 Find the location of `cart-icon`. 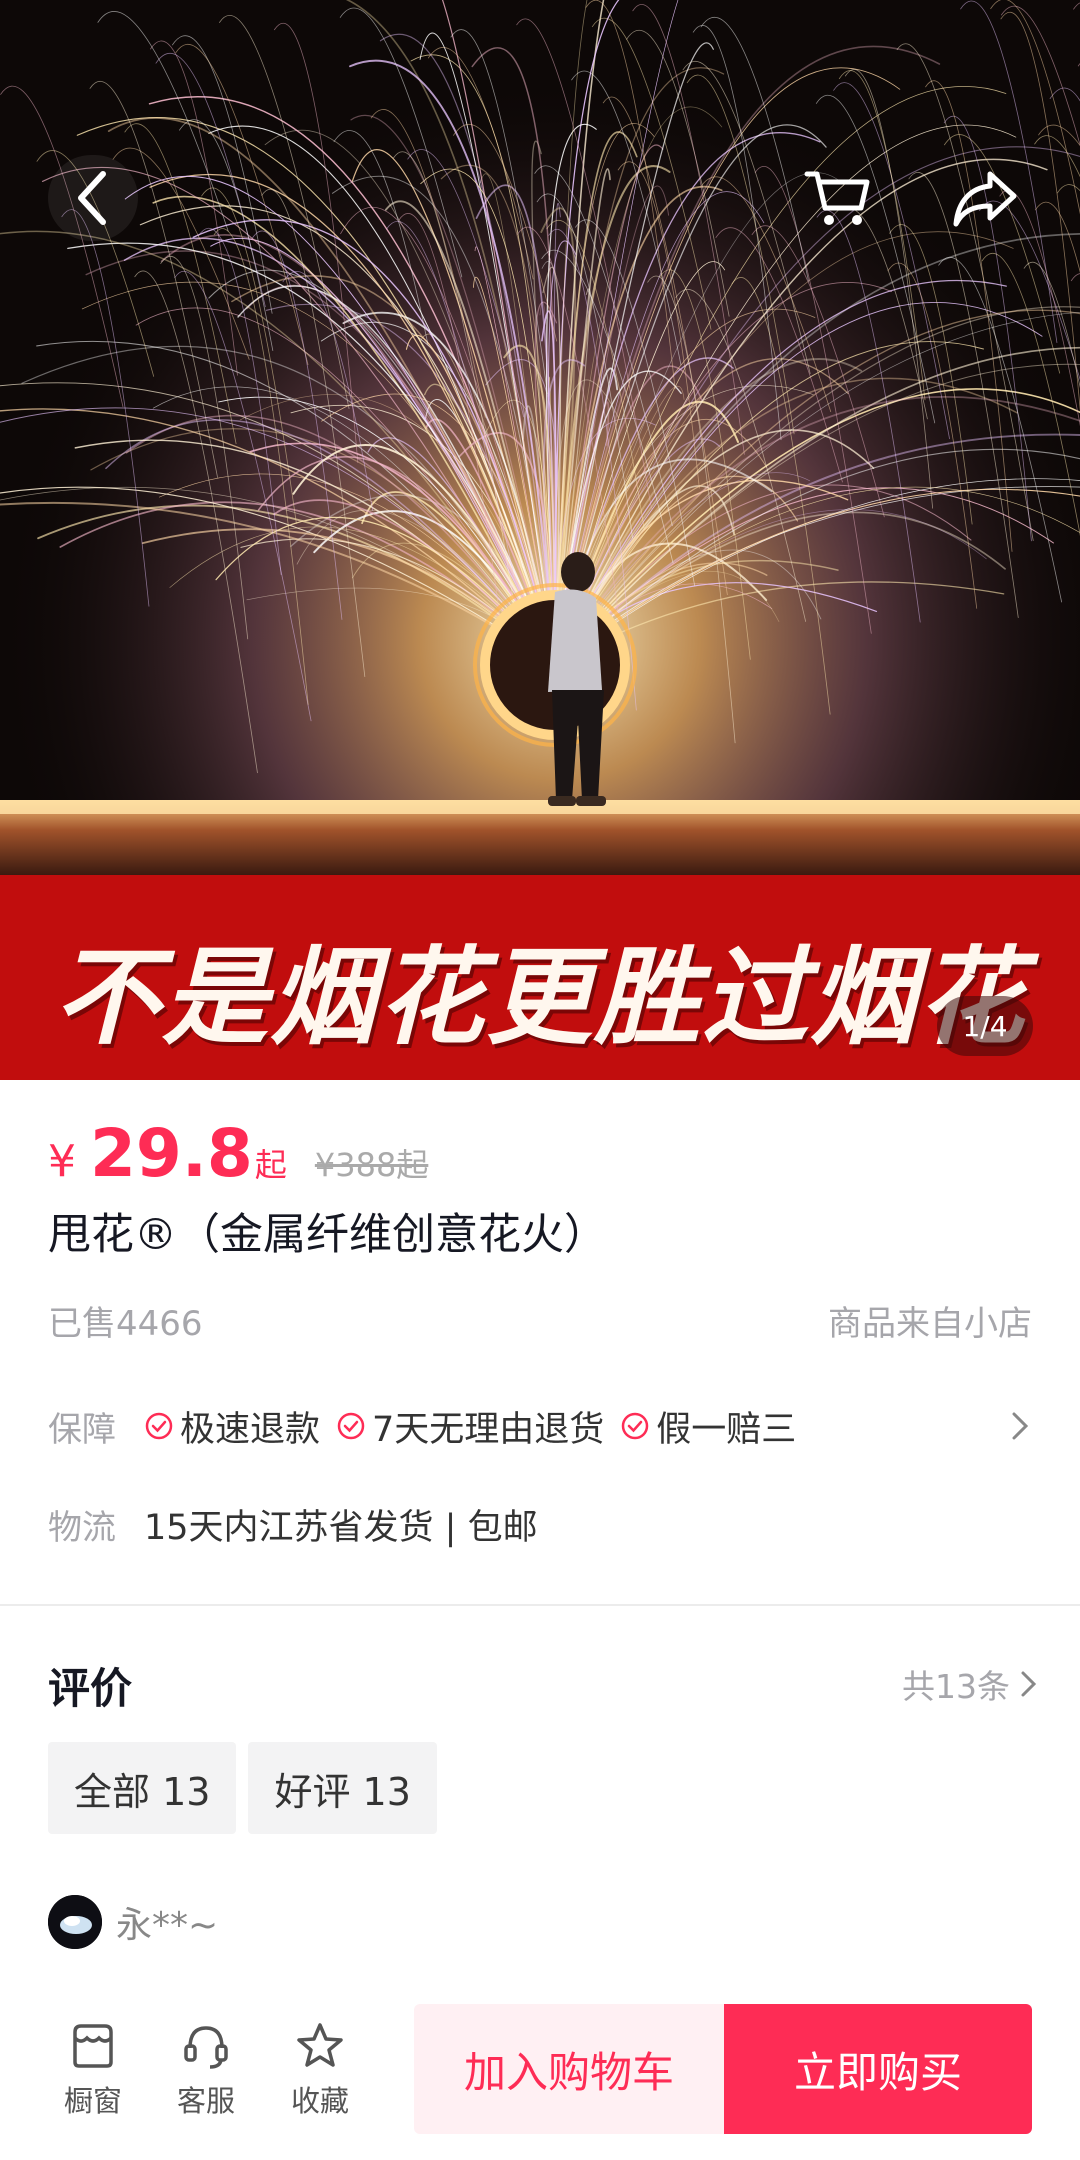

cart-icon is located at coordinates (837, 198).